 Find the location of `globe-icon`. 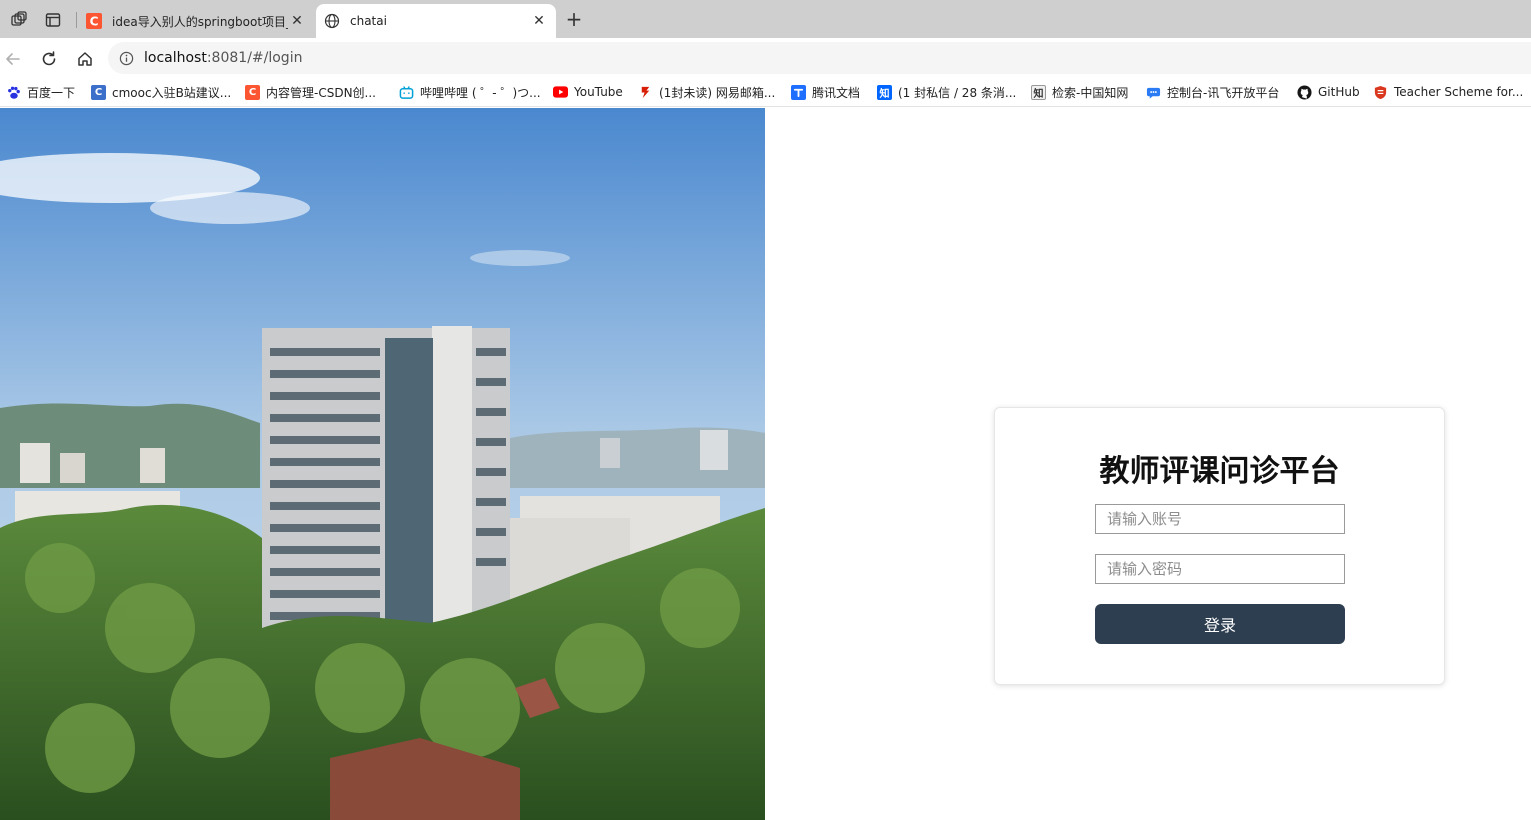

globe-icon is located at coordinates (332, 21).